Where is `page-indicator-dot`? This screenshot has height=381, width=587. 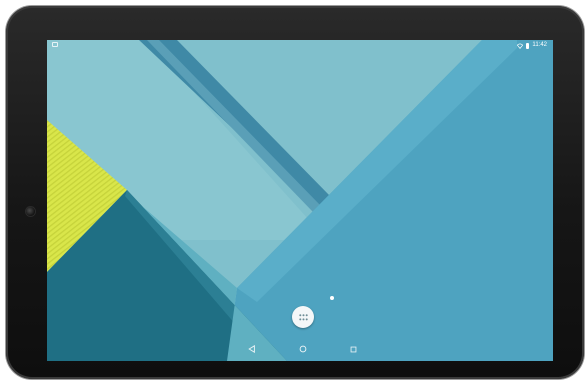 page-indicator-dot is located at coordinates (332, 298).